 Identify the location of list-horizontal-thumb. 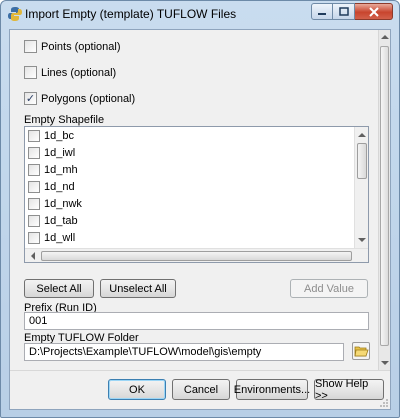
(196, 256).